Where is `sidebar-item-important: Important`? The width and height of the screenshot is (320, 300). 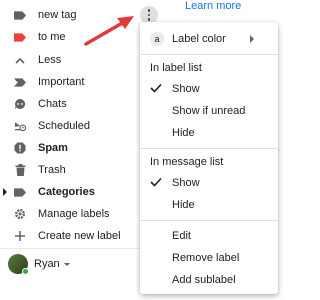
sidebar-item-important: Important is located at coordinates (75, 82).